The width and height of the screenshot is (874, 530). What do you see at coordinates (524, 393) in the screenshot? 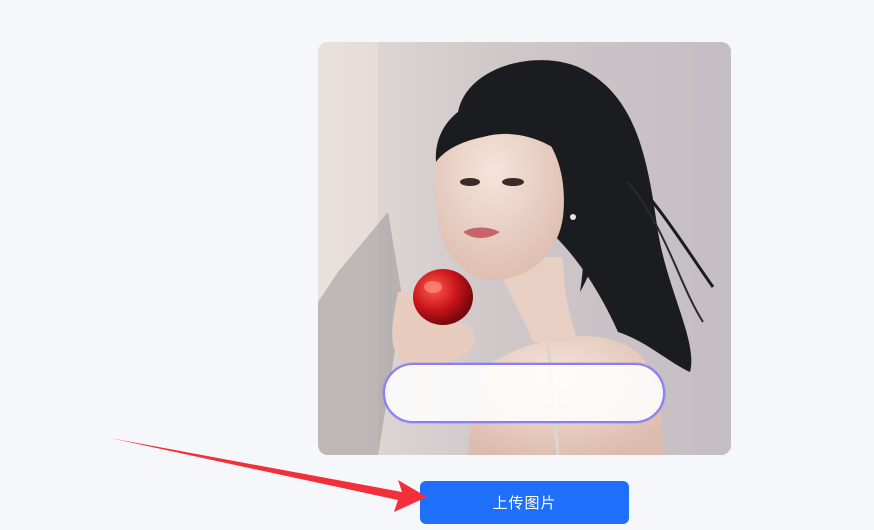
I see `caption-input` at bounding box center [524, 393].